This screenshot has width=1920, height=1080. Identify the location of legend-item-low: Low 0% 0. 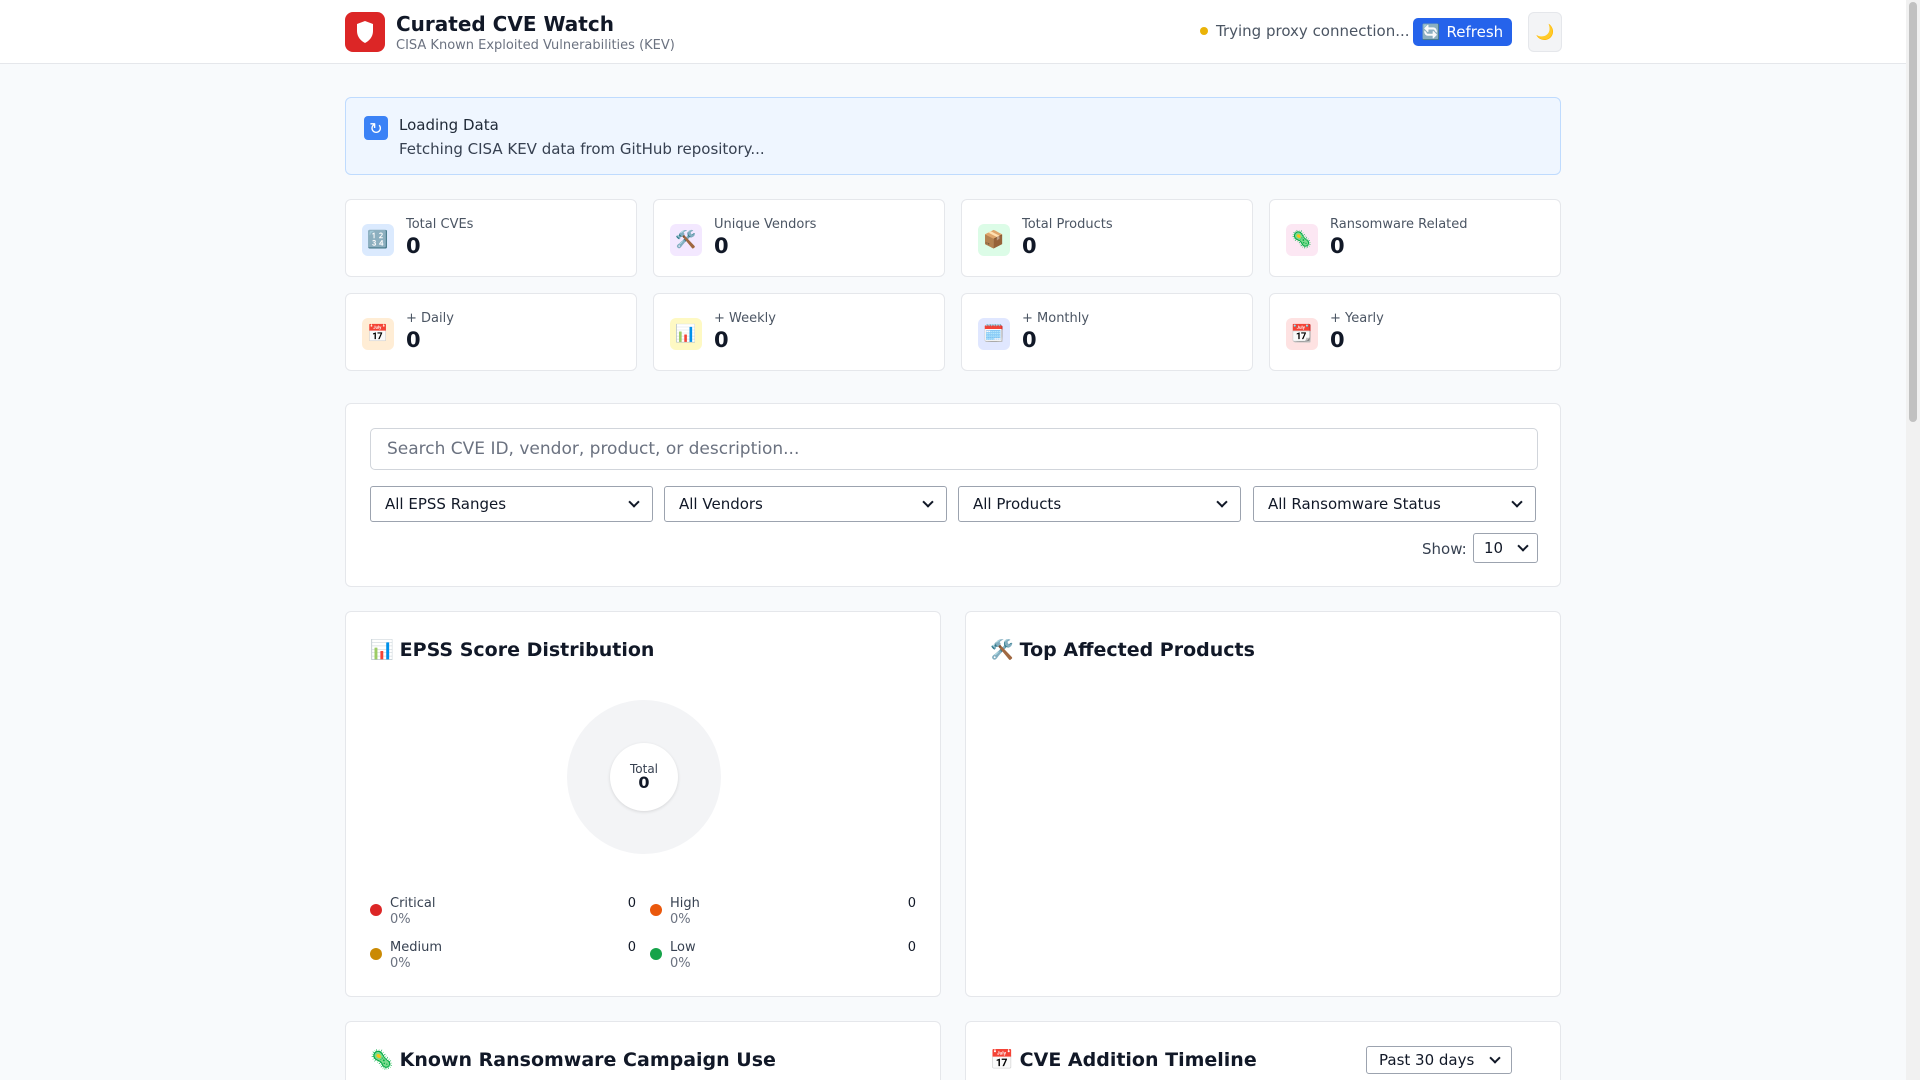
(783, 960).